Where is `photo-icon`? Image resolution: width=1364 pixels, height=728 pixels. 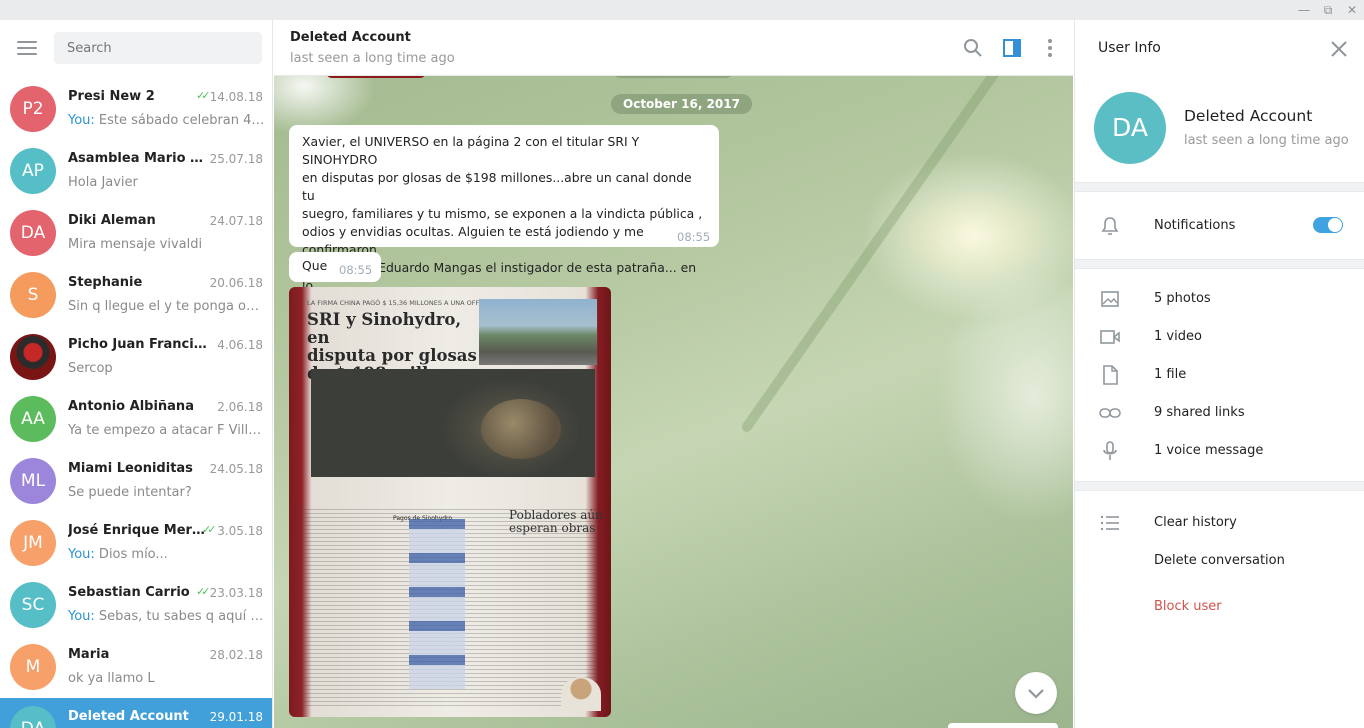 photo-icon is located at coordinates (1110, 299).